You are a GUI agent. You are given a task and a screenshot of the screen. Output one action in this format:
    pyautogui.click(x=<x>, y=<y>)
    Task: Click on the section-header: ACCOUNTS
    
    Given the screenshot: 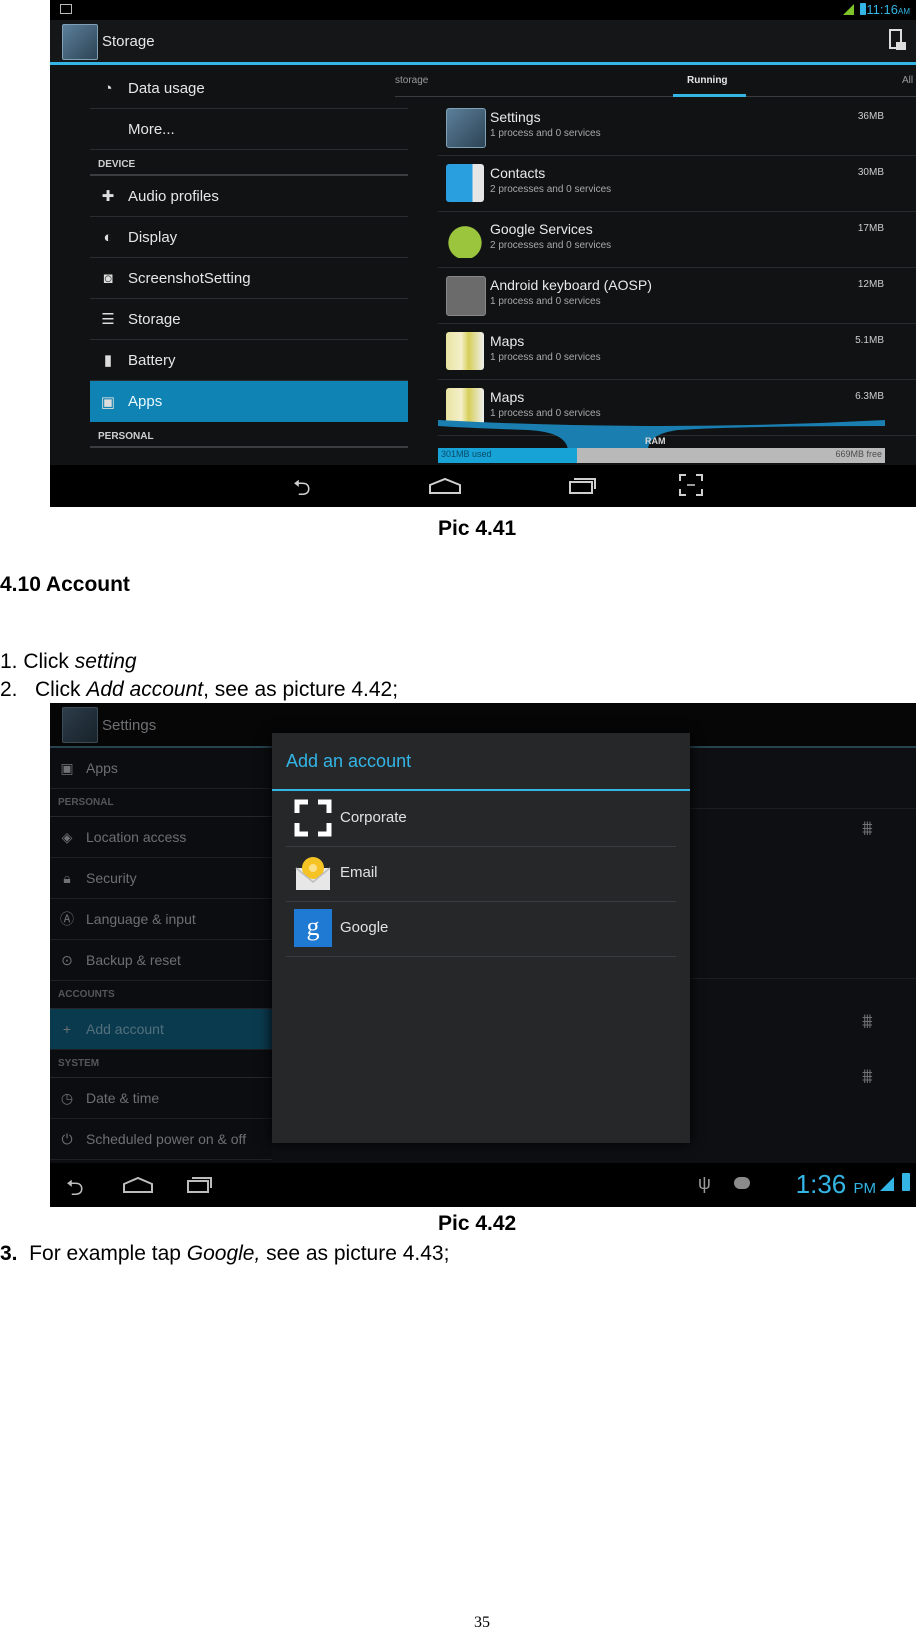 What is the action you would take?
    pyautogui.click(x=161, y=995)
    